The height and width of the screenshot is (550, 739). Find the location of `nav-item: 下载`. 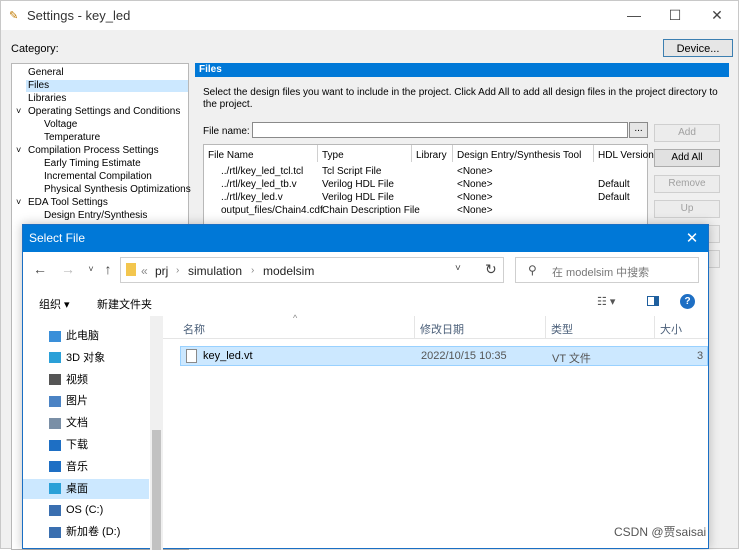

nav-item: 下载 is located at coordinates (68, 445).